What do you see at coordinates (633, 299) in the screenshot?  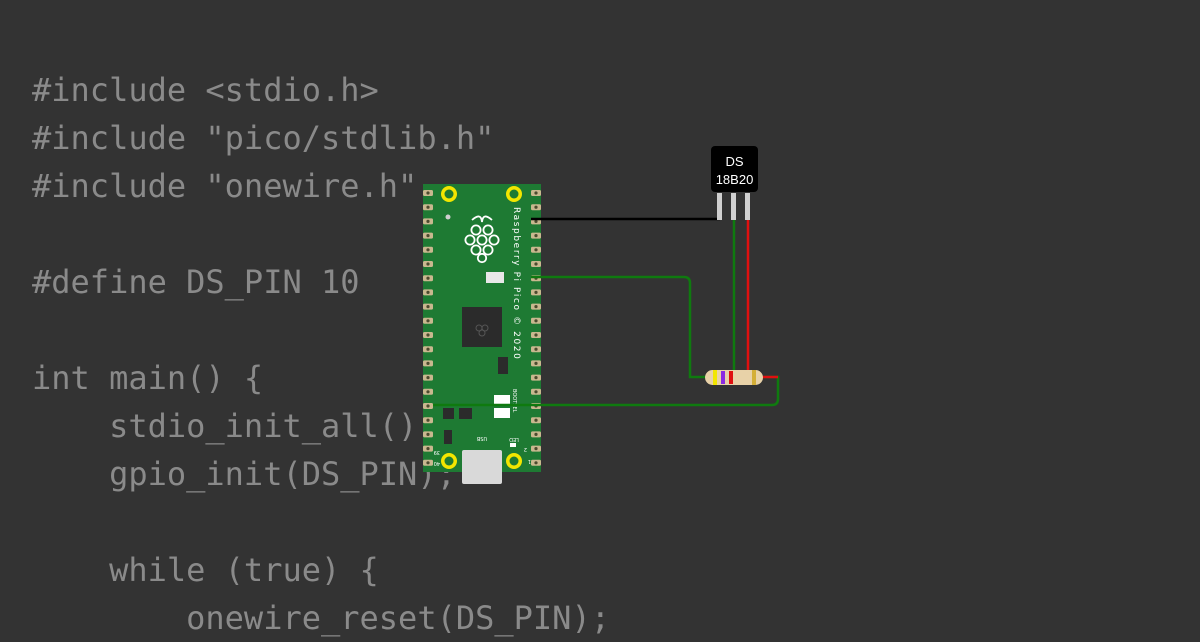 I see `data-wire` at bounding box center [633, 299].